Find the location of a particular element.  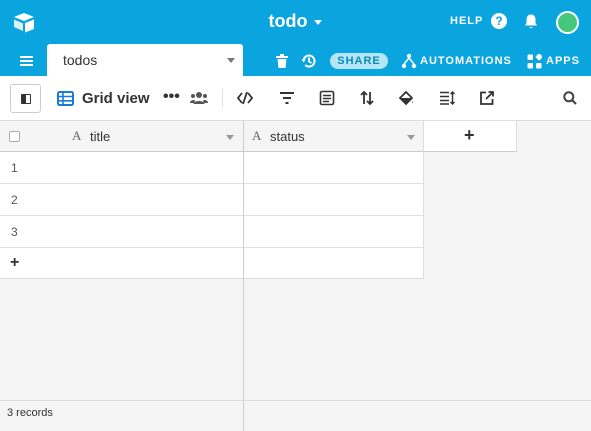

sidebar-toggle-icon is located at coordinates (26, 99).